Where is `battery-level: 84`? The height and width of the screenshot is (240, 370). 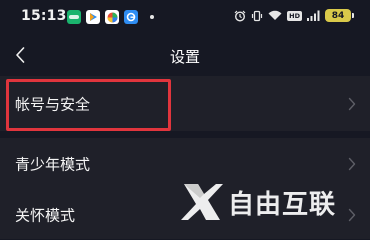 battery-level: 84 is located at coordinates (338, 15).